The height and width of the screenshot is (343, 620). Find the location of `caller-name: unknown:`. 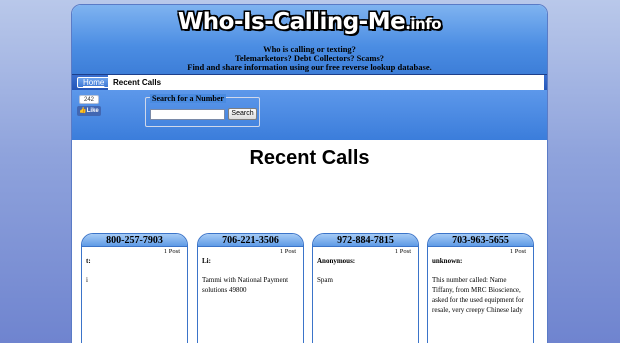

caller-name: unknown: is located at coordinates (447, 261).